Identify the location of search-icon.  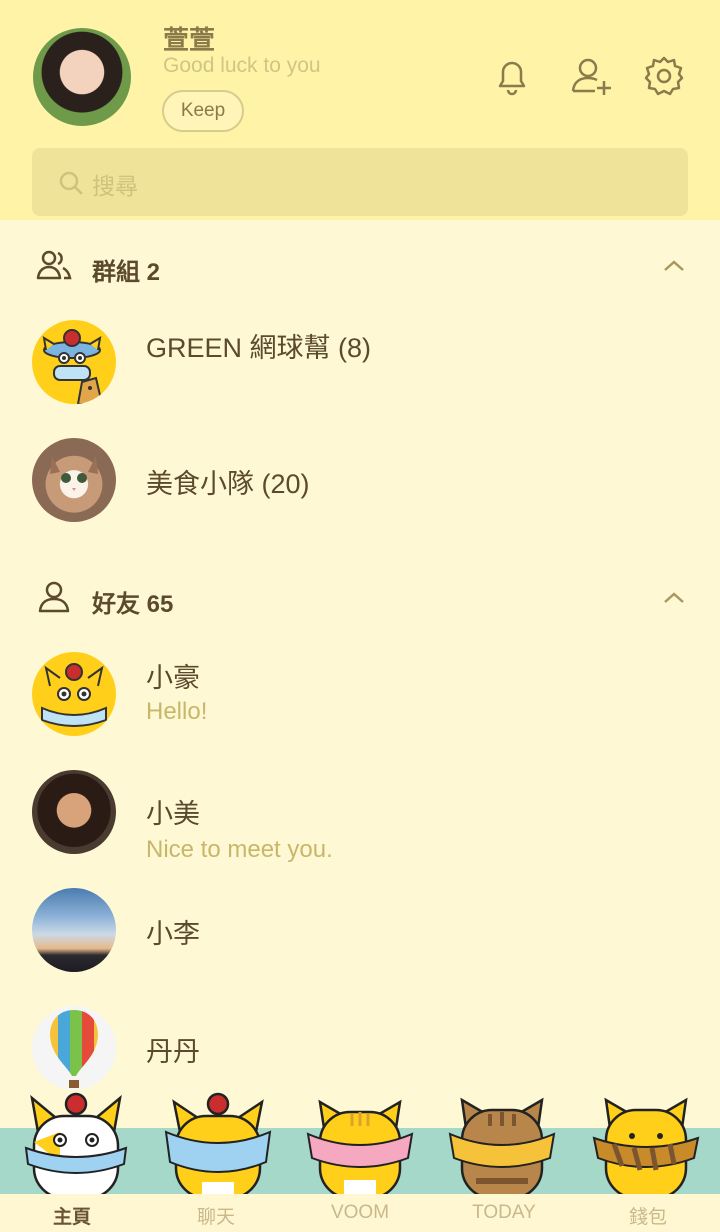
(71, 183).